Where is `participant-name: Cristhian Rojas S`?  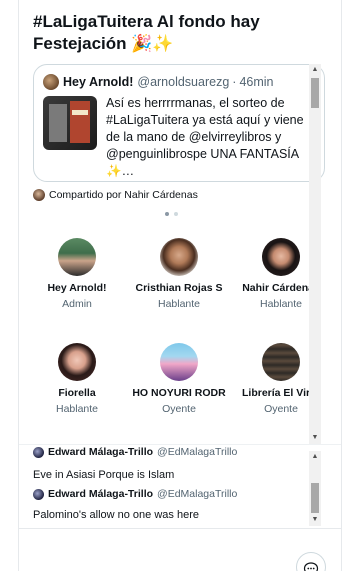
participant-name: Cristhian Rojas S is located at coordinates (179, 288).